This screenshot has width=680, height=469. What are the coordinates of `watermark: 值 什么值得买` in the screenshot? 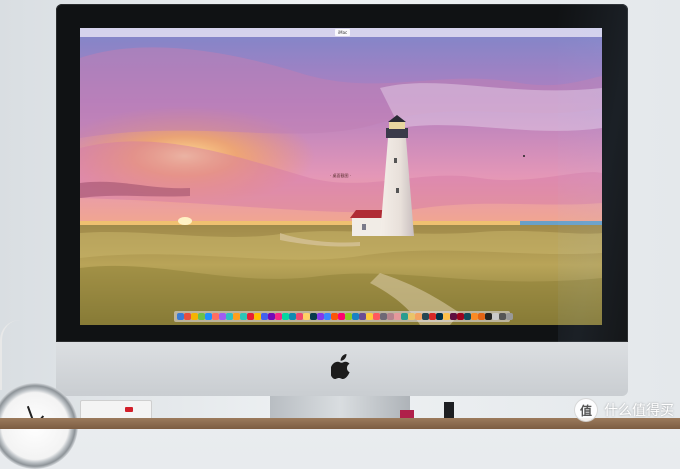 It's located at (624, 410).